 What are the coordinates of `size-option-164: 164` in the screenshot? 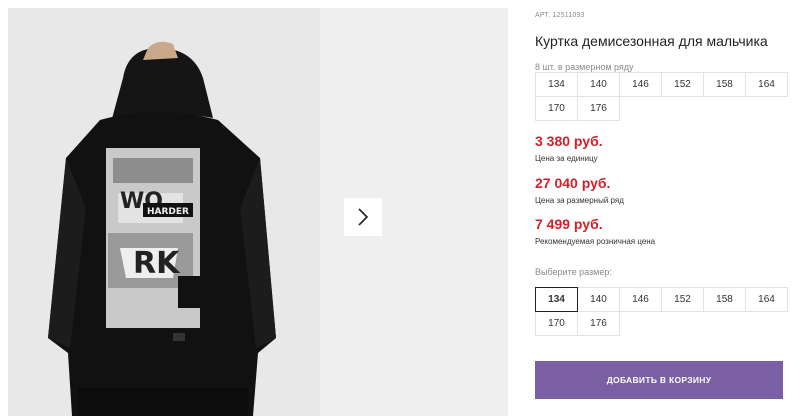 It's located at (766, 299).